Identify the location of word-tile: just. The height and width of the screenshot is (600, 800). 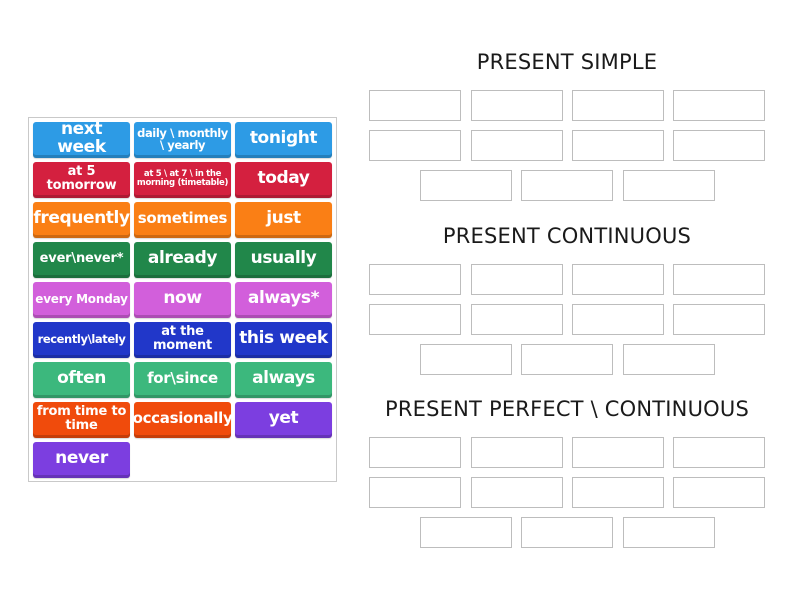
(283, 220).